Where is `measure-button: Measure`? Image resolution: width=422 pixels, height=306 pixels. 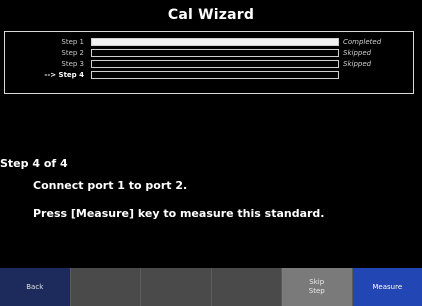
measure-button: Measure is located at coordinates (387, 287).